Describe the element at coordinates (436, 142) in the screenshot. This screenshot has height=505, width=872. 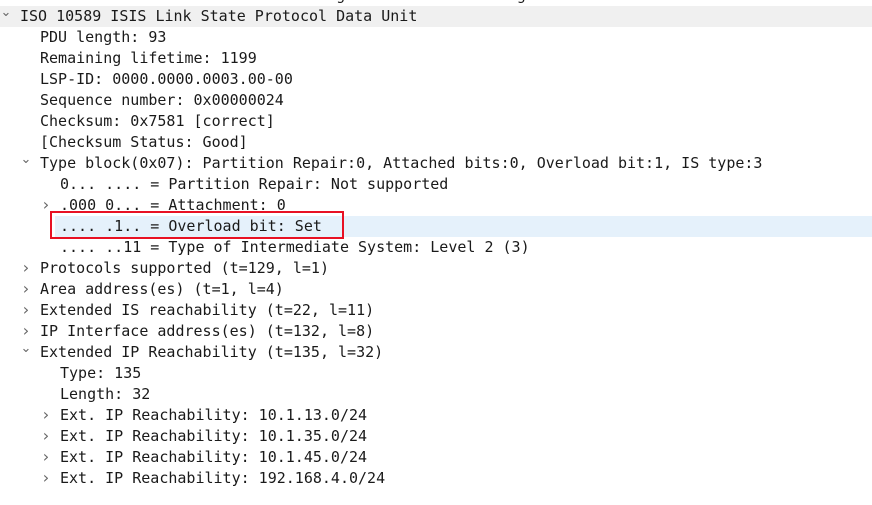
I see `tree-row: [Checksum Status: Good]` at that location.